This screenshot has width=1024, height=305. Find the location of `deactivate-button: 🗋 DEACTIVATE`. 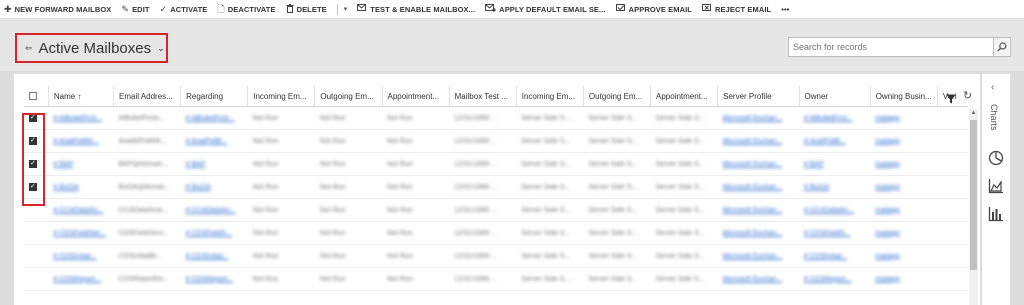

deactivate-button: 🗋 DEACTIVATE is located at coordinates (246, 9).